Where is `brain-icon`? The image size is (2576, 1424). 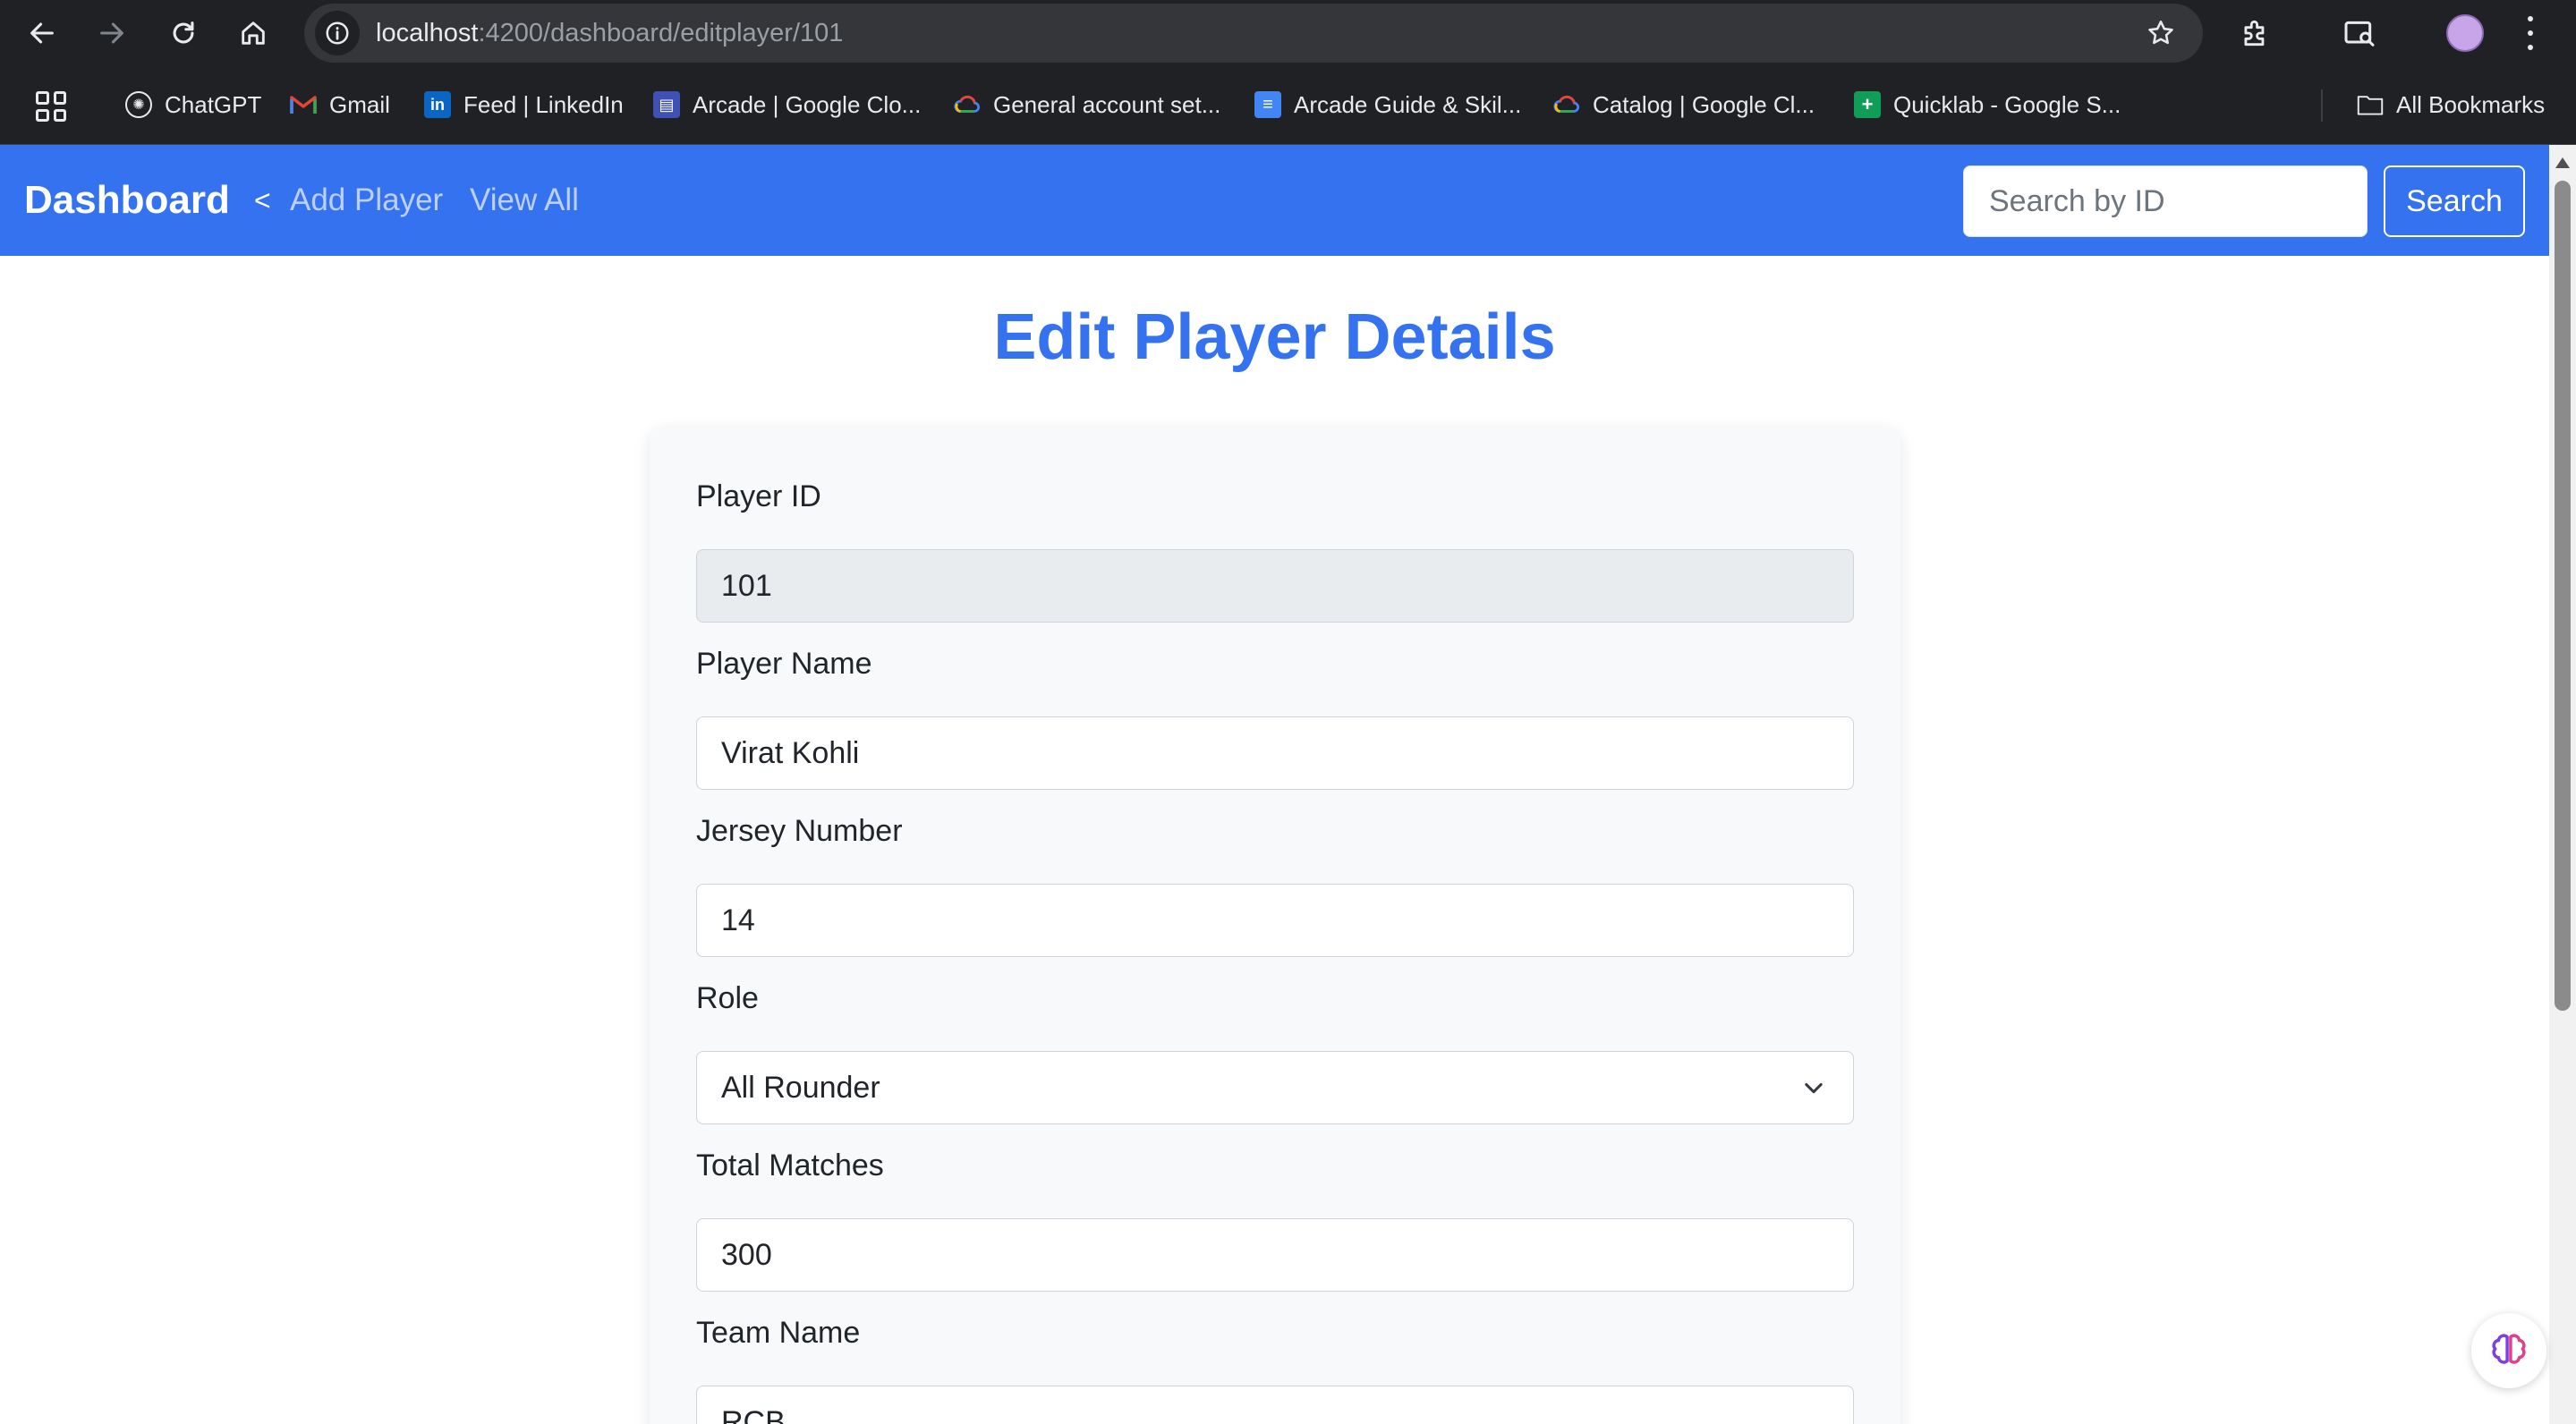
brain-icon is located at coordinates (2509, 1349).